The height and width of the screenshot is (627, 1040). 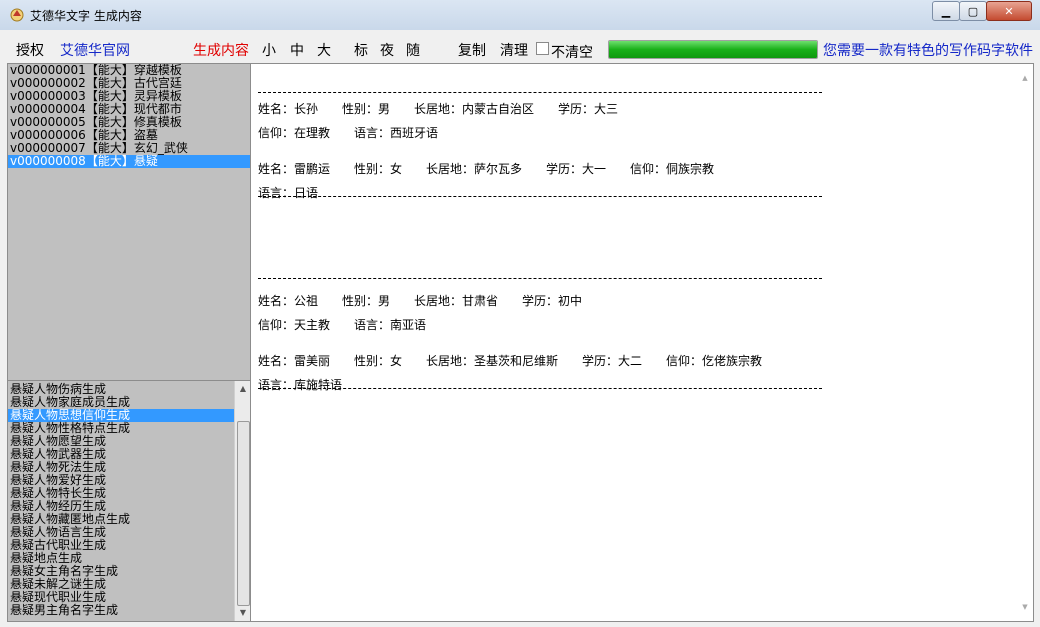 What do you see at coordinates (86, 16) in the screenshot?
I see `window-title: 艾德华文字 生成内容` at bounding box center [86, 16].